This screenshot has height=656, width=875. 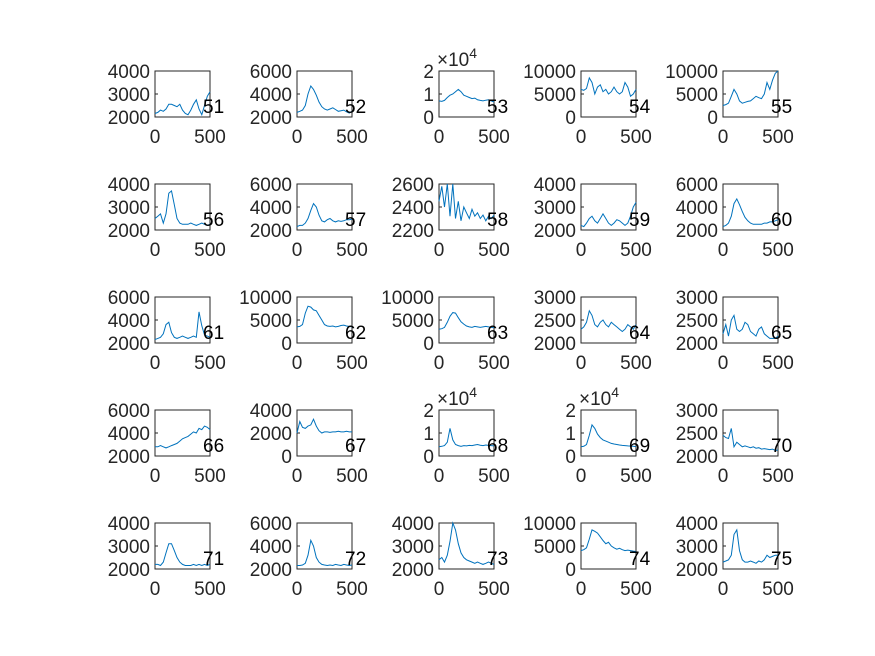 I want to click on y-tick-label: 2400, so click(x=413, y=208).